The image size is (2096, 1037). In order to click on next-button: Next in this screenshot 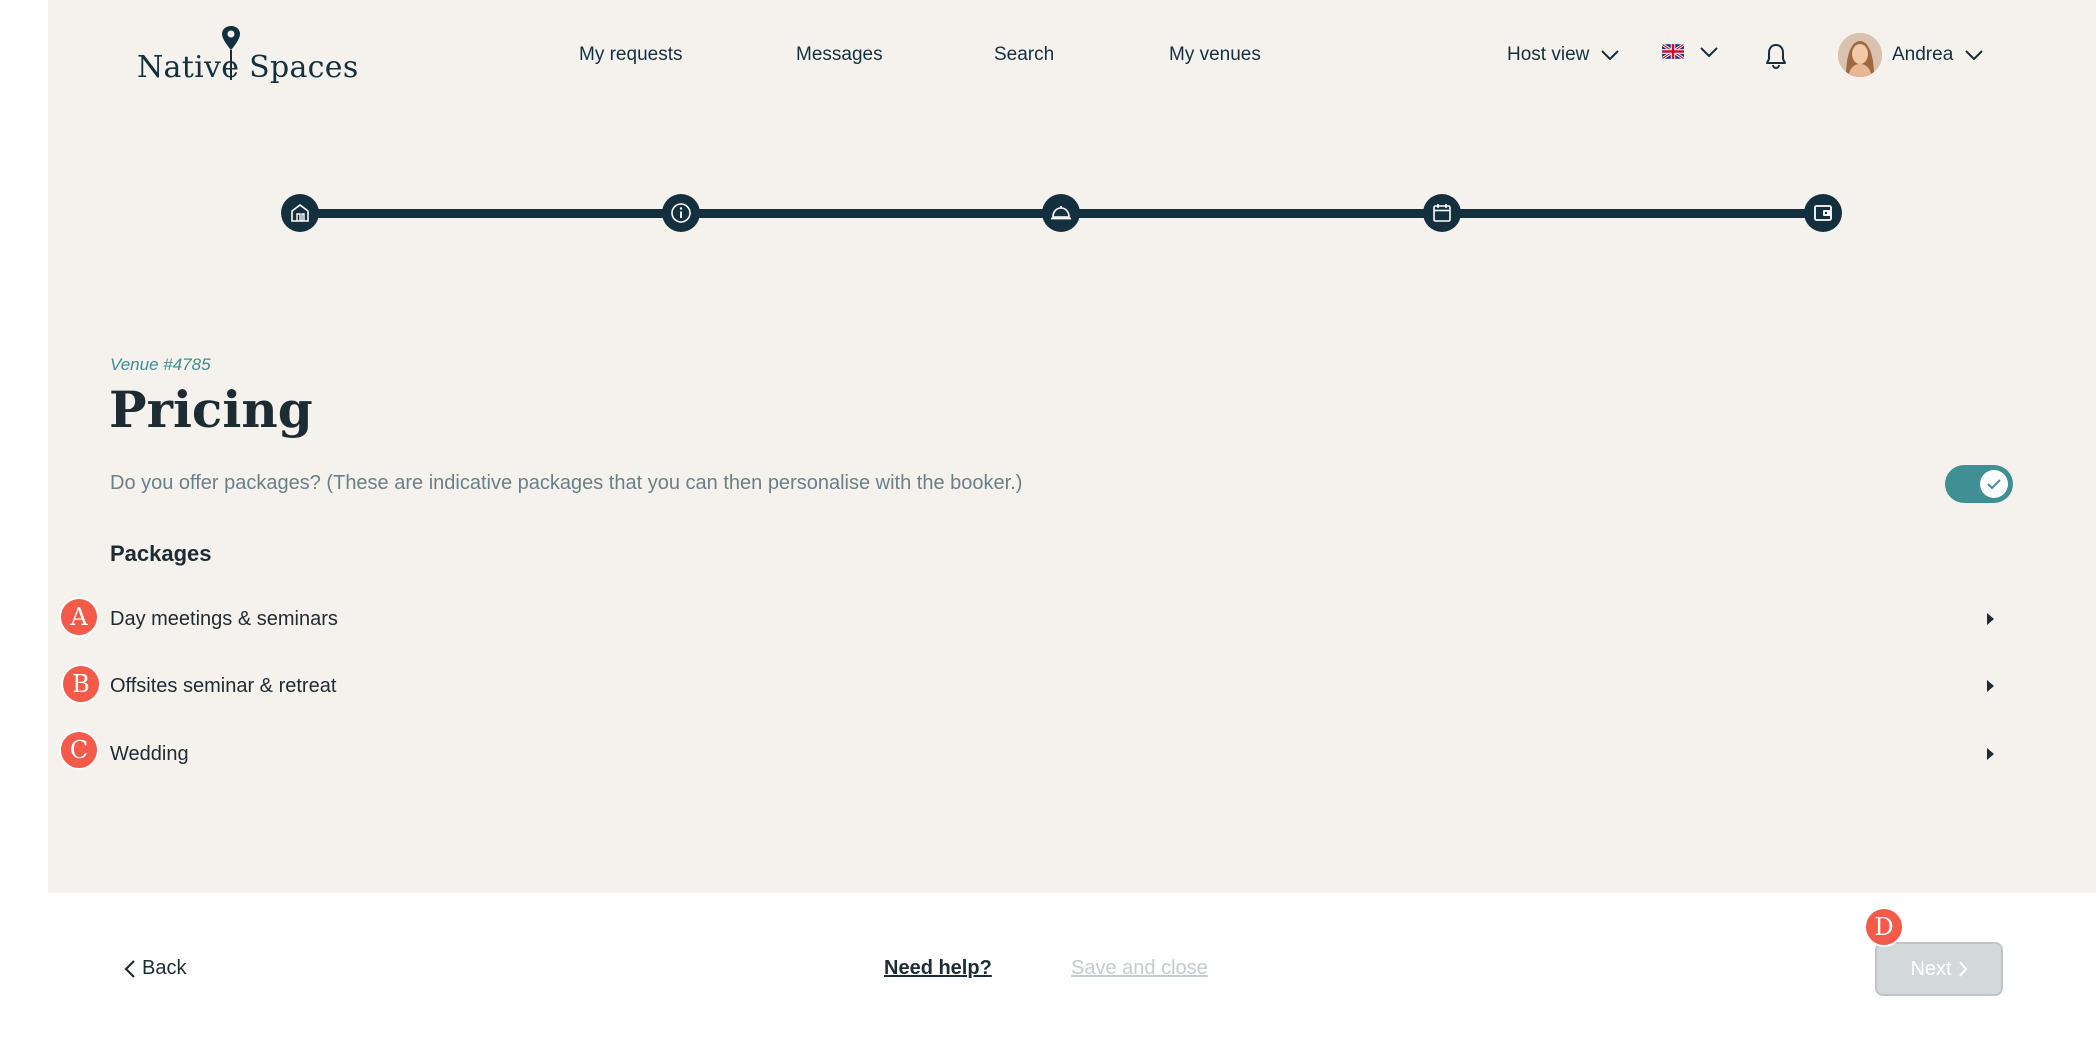, I will do `click(1939, 969)`.